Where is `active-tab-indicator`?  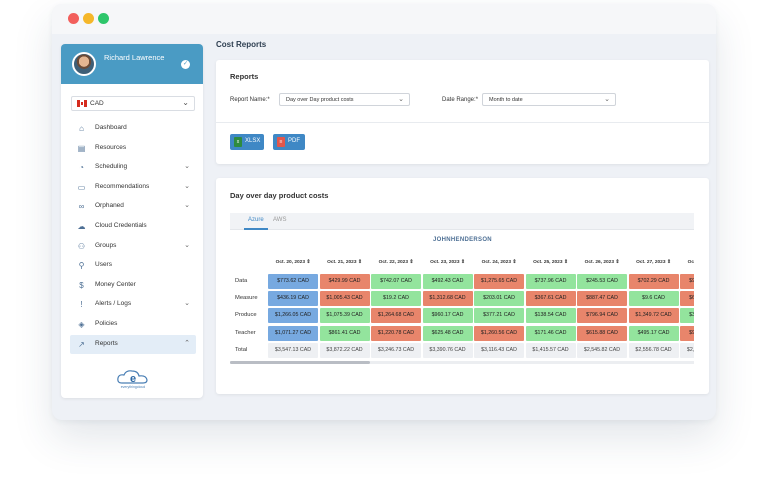
active-tab-indicator is located at coordinates (256, 229).